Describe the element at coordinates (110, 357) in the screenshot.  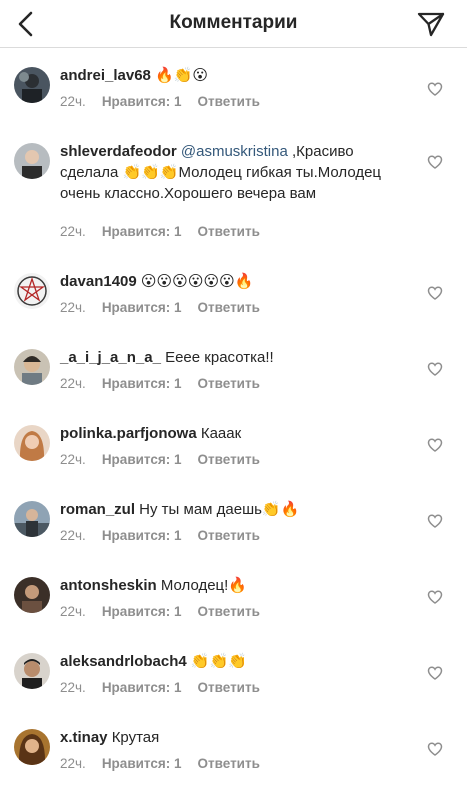
I see `comment-username: _a_i_j_a_n_a_` at that location.